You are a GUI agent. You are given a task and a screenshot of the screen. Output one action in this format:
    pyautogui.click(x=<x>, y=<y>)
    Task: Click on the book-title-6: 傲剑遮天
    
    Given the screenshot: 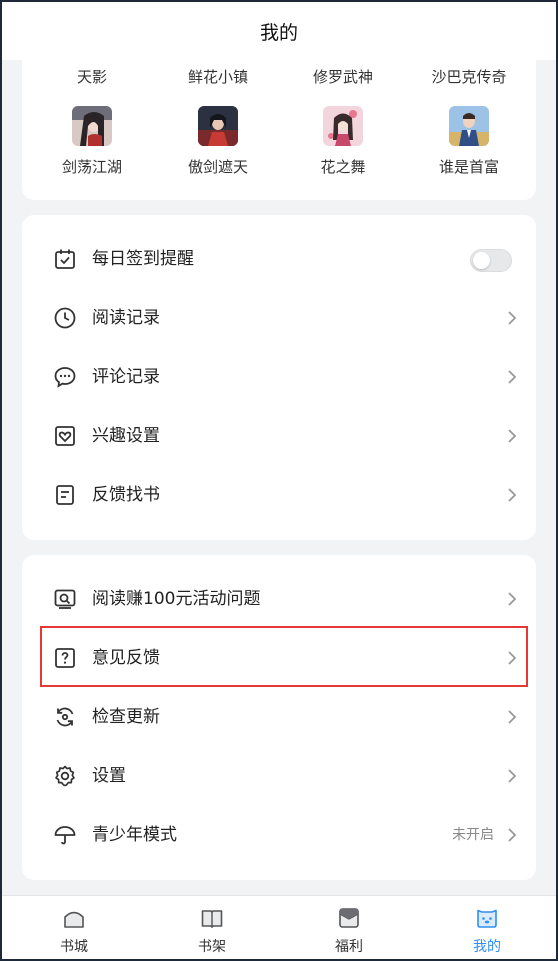 What is the action you would take?
    pyautogui.click(x=218, y=166)
    